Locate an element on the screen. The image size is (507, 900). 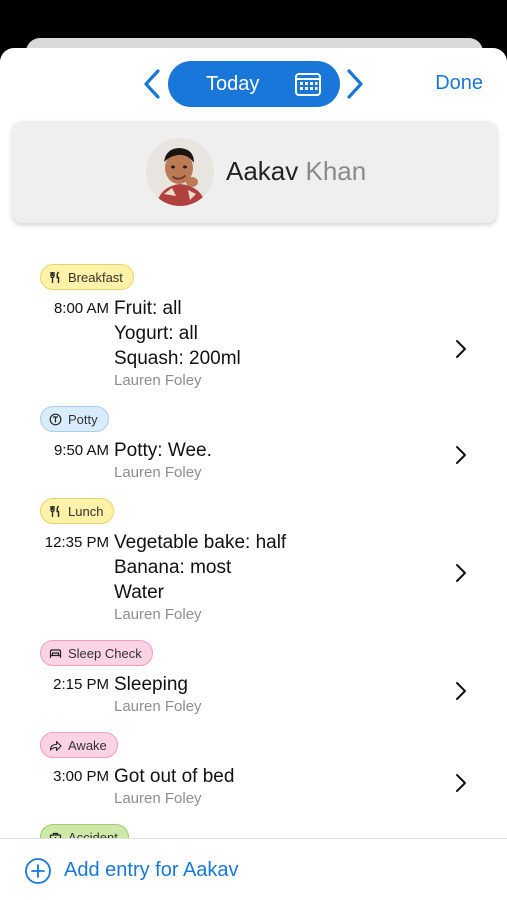
timeline-entry-potty: Potty 9:50 AM Potty: Wee. Lauren Foley is located at coordinates (253, 444).